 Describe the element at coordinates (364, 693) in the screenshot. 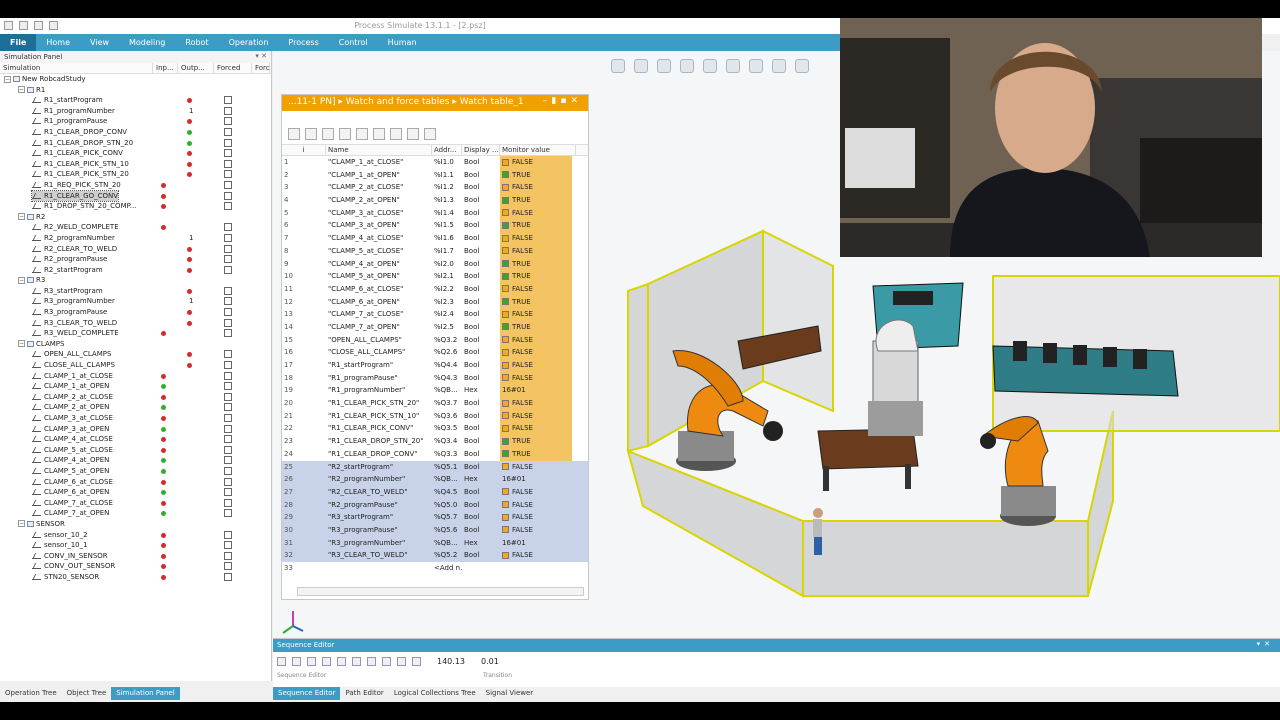

I see `tab-path-editor: Path Editor` at that location.